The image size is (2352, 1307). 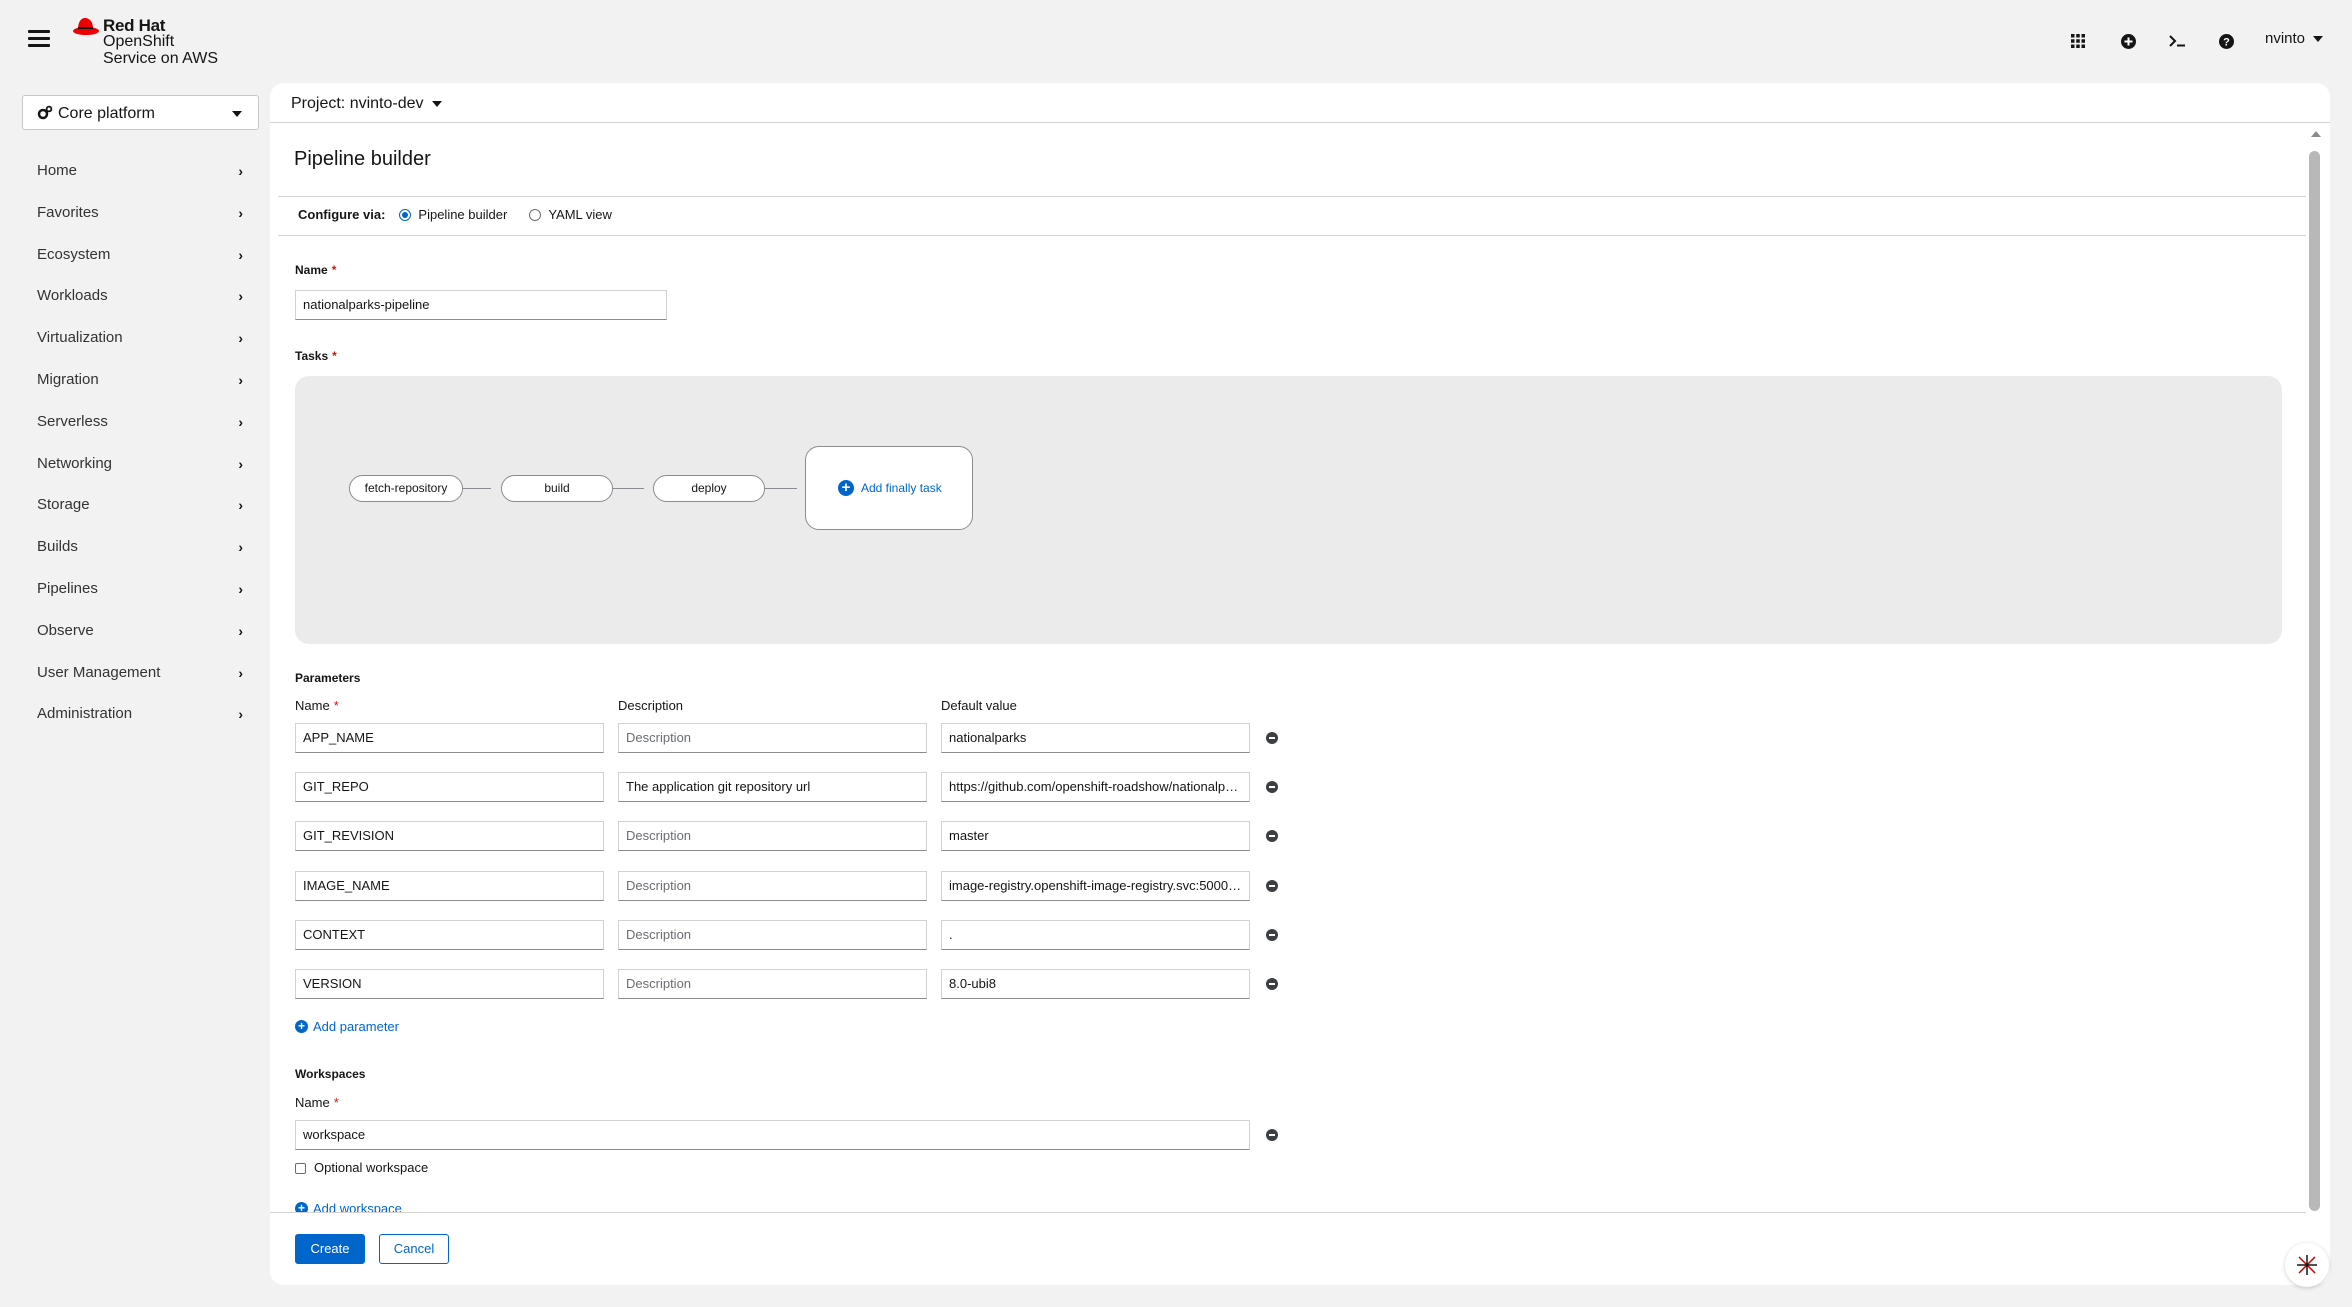 What do you see at coordinates (140, 422) in the screenshot?
I see `sidebar-item-serverless: Serverless ›` at bounding box center [140, 422].